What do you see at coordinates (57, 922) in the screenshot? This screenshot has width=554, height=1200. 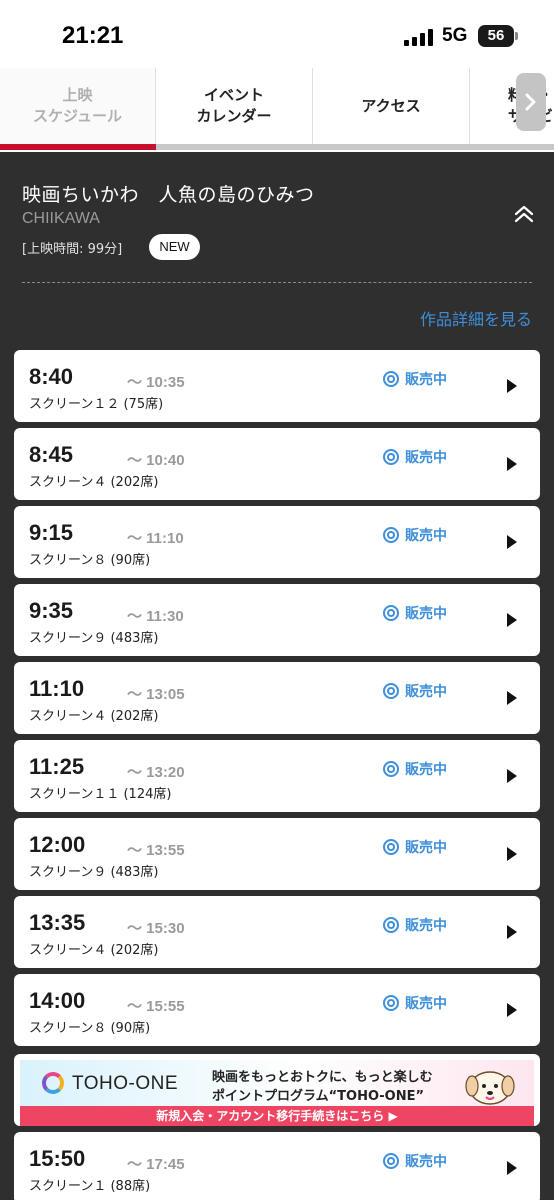 I see `showtime-start: 13:35` at bounding box center [57, 922].